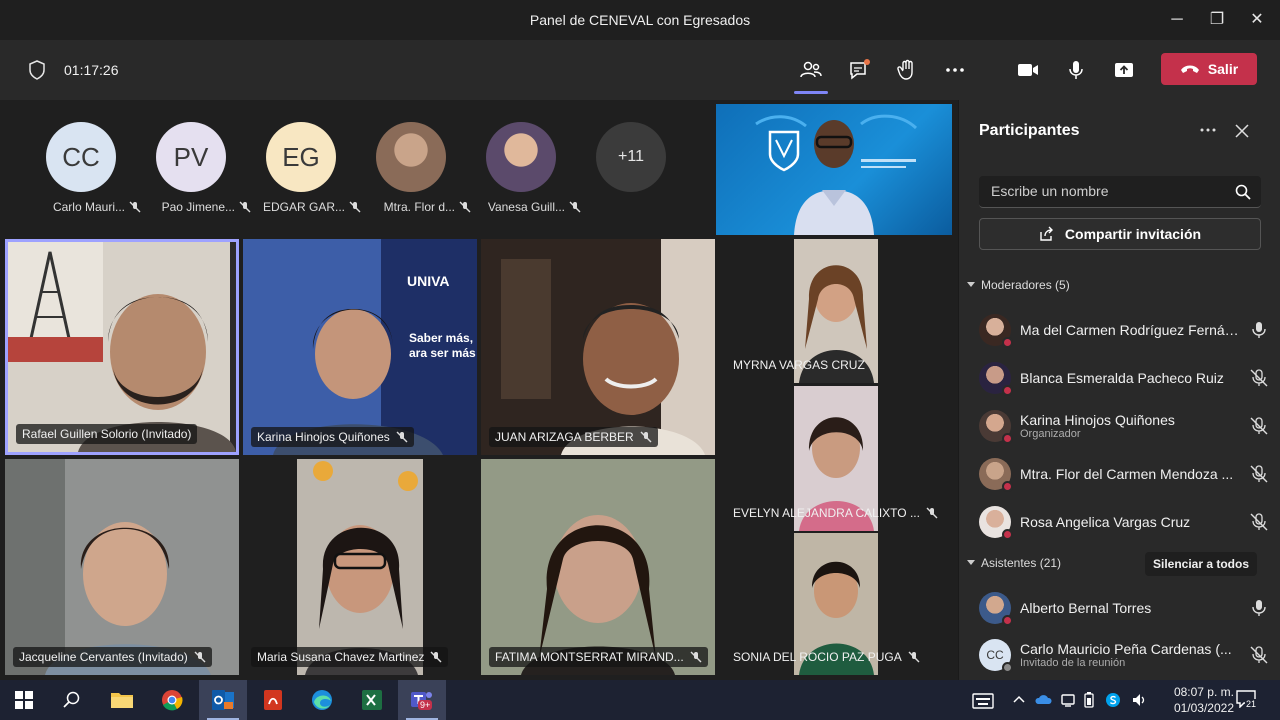 The height and width of the screenshot is (720, 1280). What do you see at coordinates (1089, 700) in the screenshot?
I see `battery-icon` at bounding box center [1089, 700].